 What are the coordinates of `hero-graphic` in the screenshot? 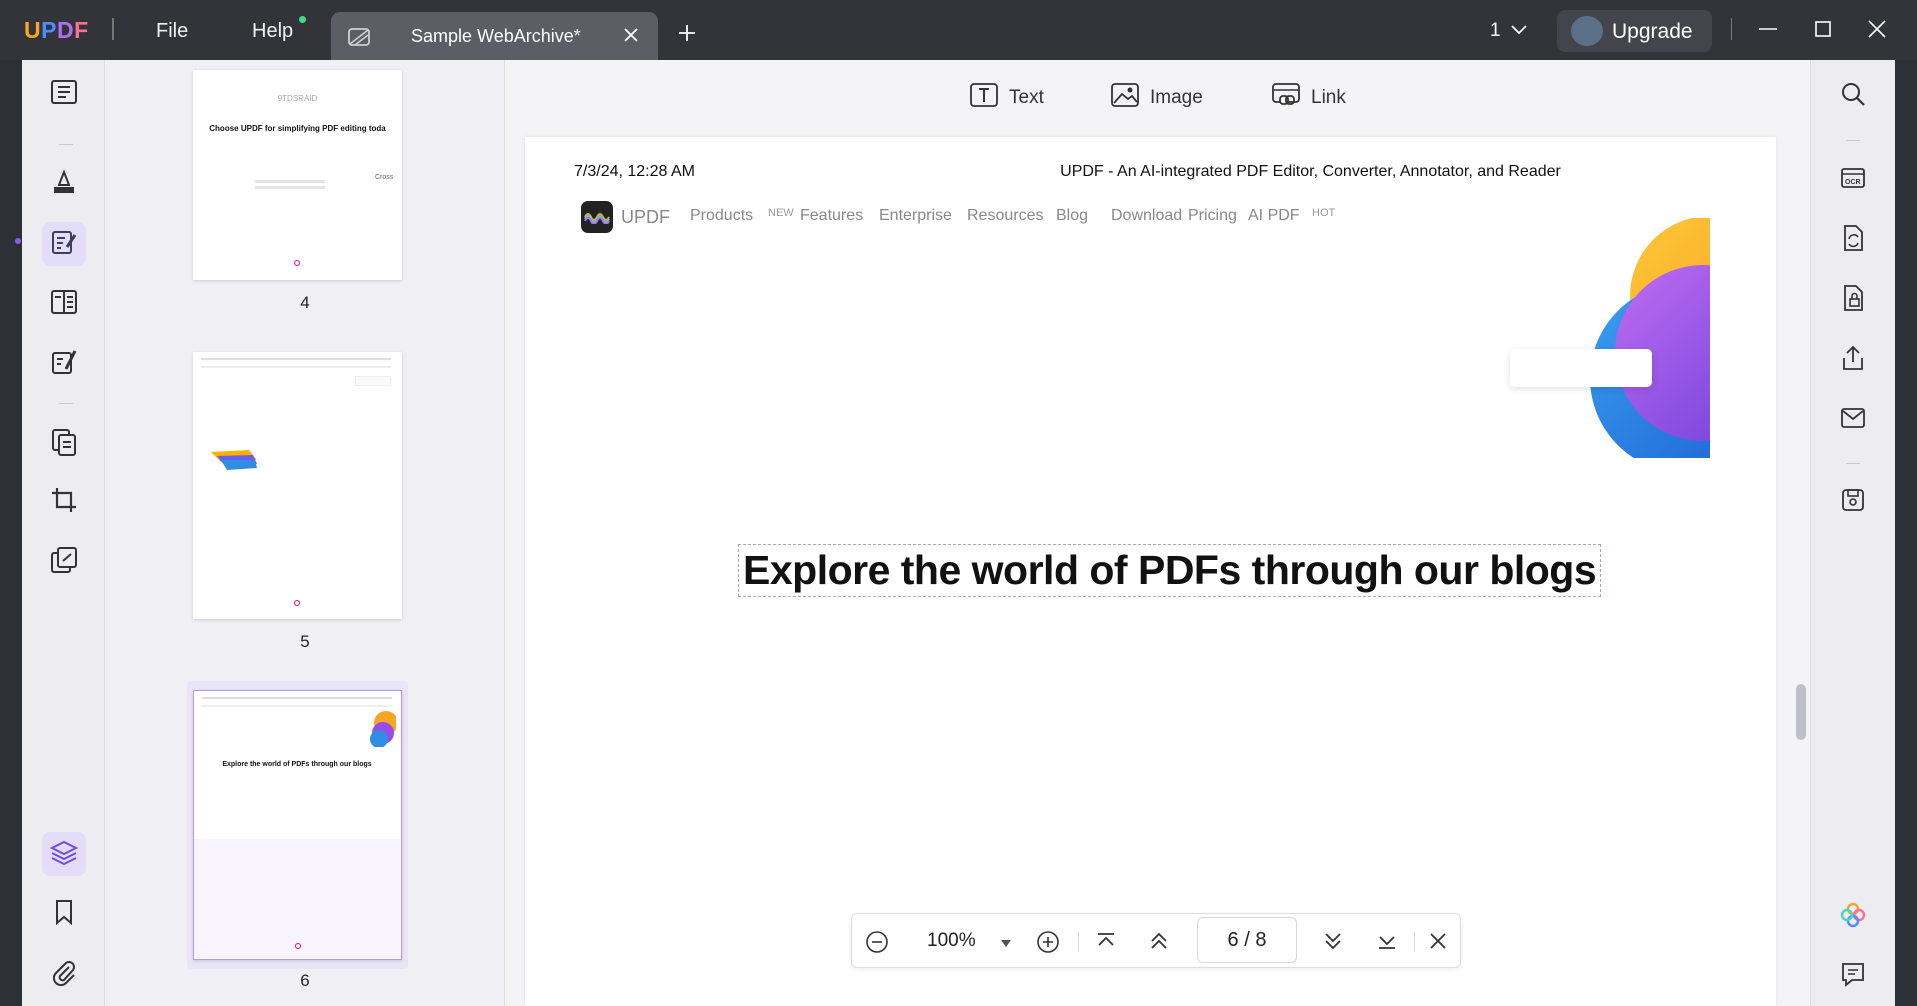 It's located at (1622, 338).